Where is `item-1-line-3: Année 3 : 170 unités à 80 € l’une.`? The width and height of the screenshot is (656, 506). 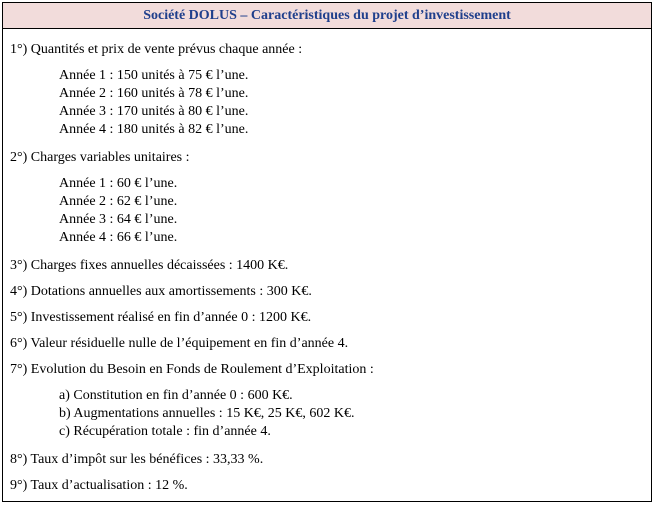
item-1-line-3: Année 3 : 170 unités à 80 € l’une. is located at coordinates (154, 111).